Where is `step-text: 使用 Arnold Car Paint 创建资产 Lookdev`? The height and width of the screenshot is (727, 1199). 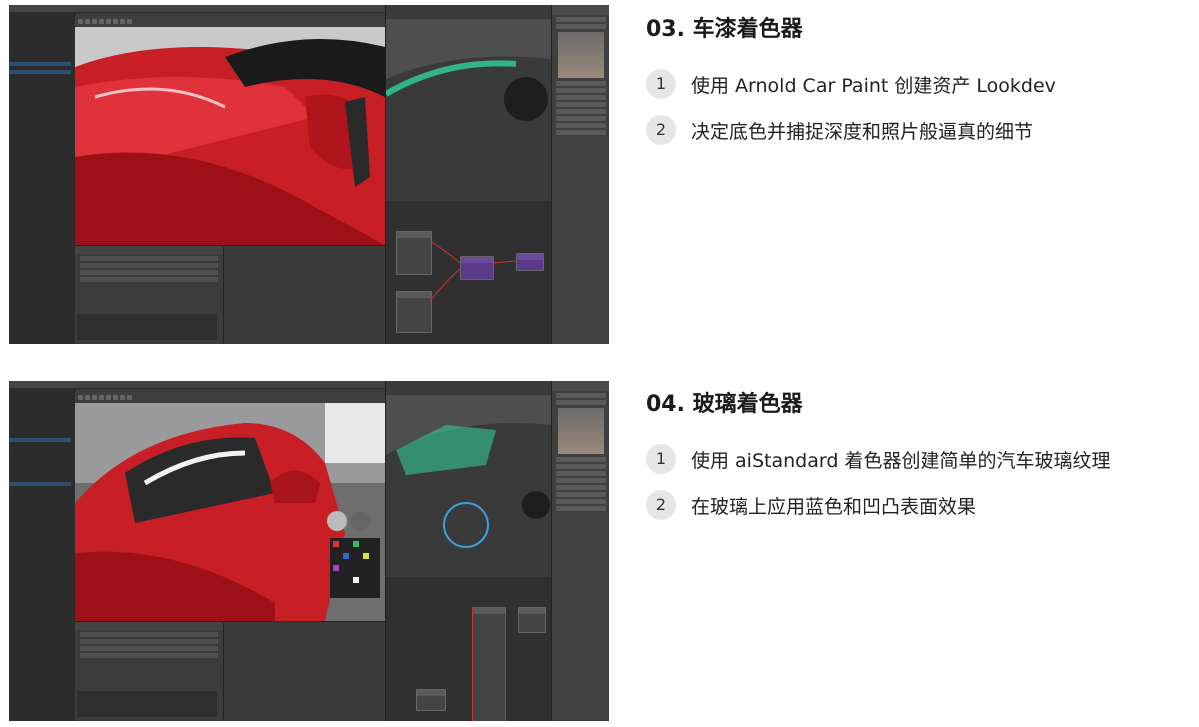 step-text: 使用 Arnold Car Paint 创建资产 Lookdev is located at coordinates (873, 85).